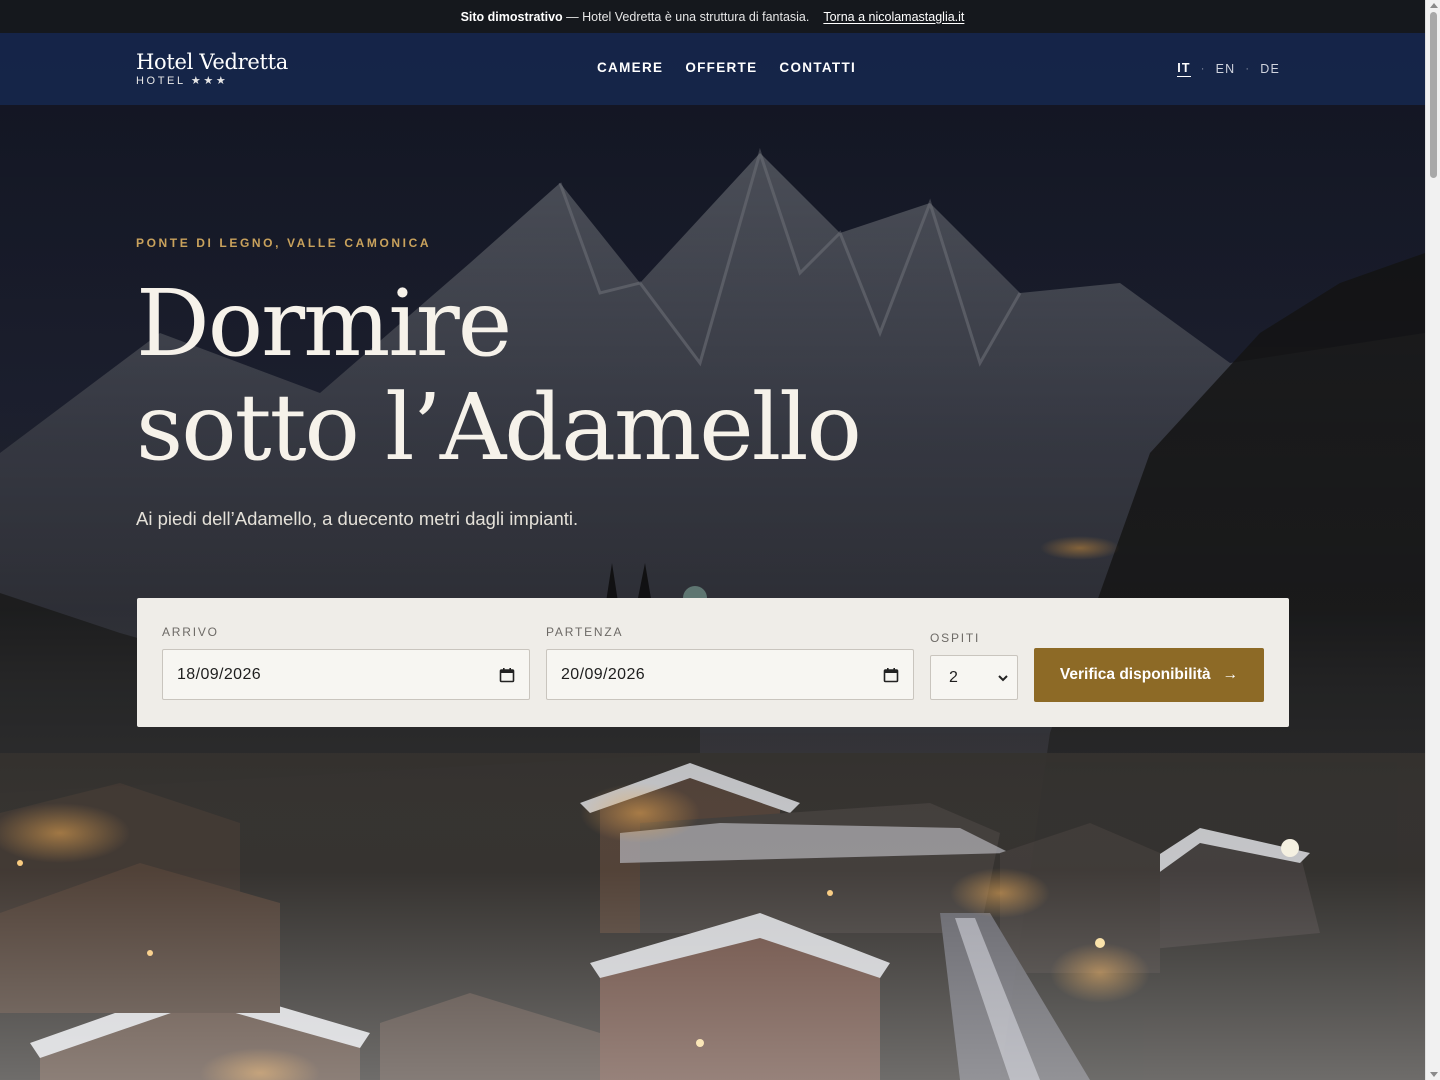 Image resolution: width=1440 pixels, height=1080 pixels. Describe the element at coordinates (511, 16) in the screenshot. I see `demo-notice-bold: Sito dimostrativo` at that location.